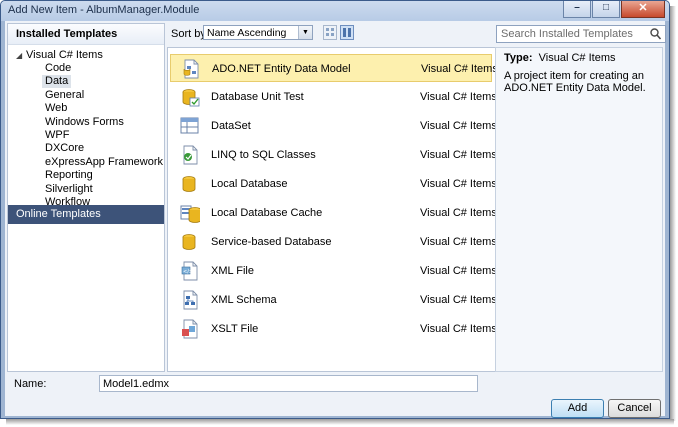 The width and height of the screenshot is (678, 427). I want to click on template-name: LINQ to SQL Classes, so click(263, 155).